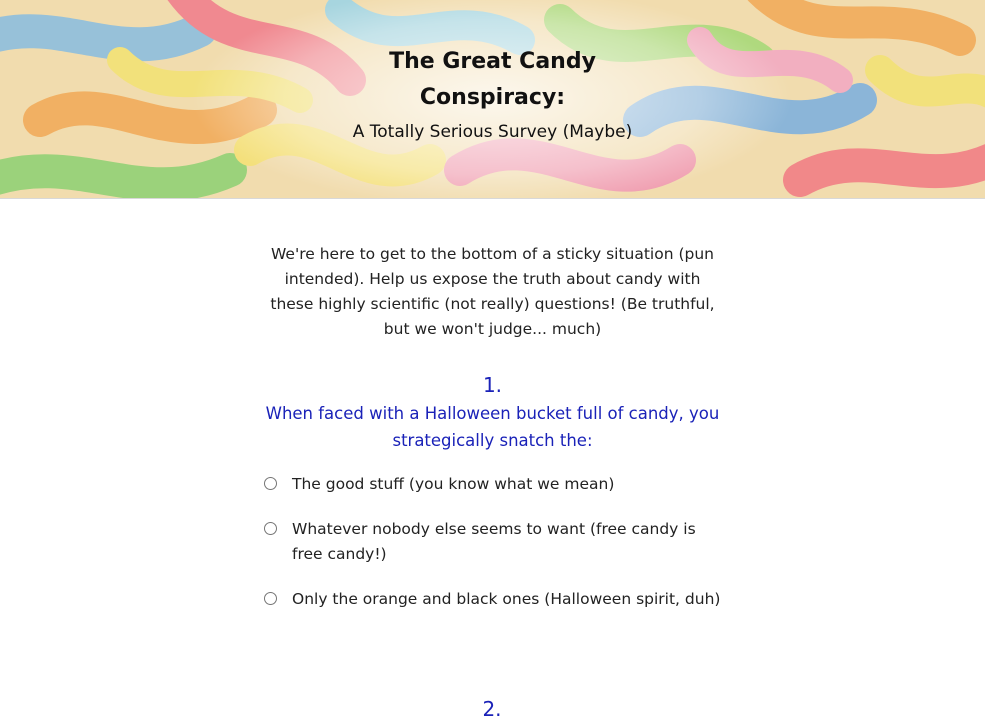 Image resolution: width=985 pixels, height=724 pixels. What do you see at coordinates (492, 79) in the screenshot?
I see `page-title: The Great Candy Conspiracy:` at bounding box center [492, 79].